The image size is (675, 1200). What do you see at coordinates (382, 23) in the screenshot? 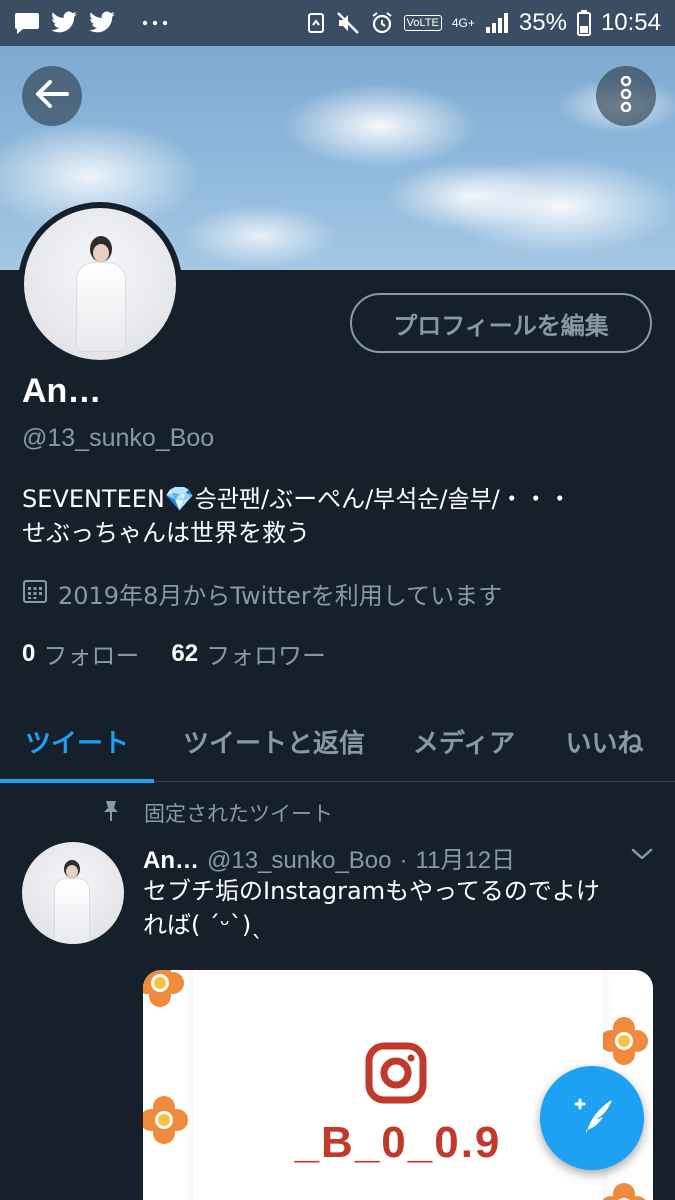
I see `alarm-icon` at bounding box center [382, 23].